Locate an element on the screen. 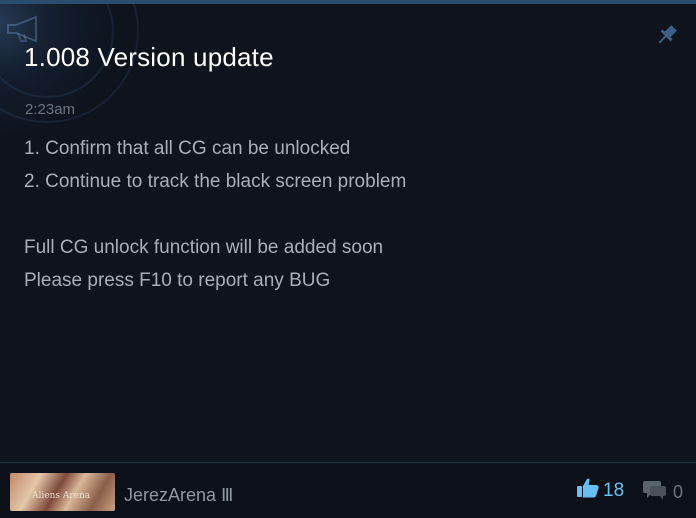  comment-button: 0 is located at coordinates (662, 492).